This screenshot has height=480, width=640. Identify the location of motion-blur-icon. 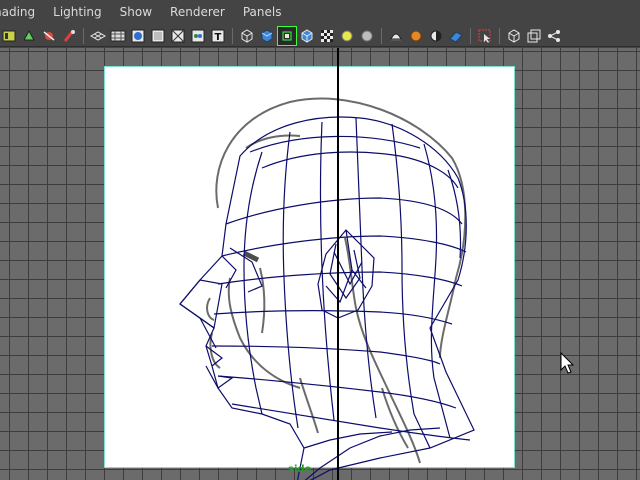
(436, 36).